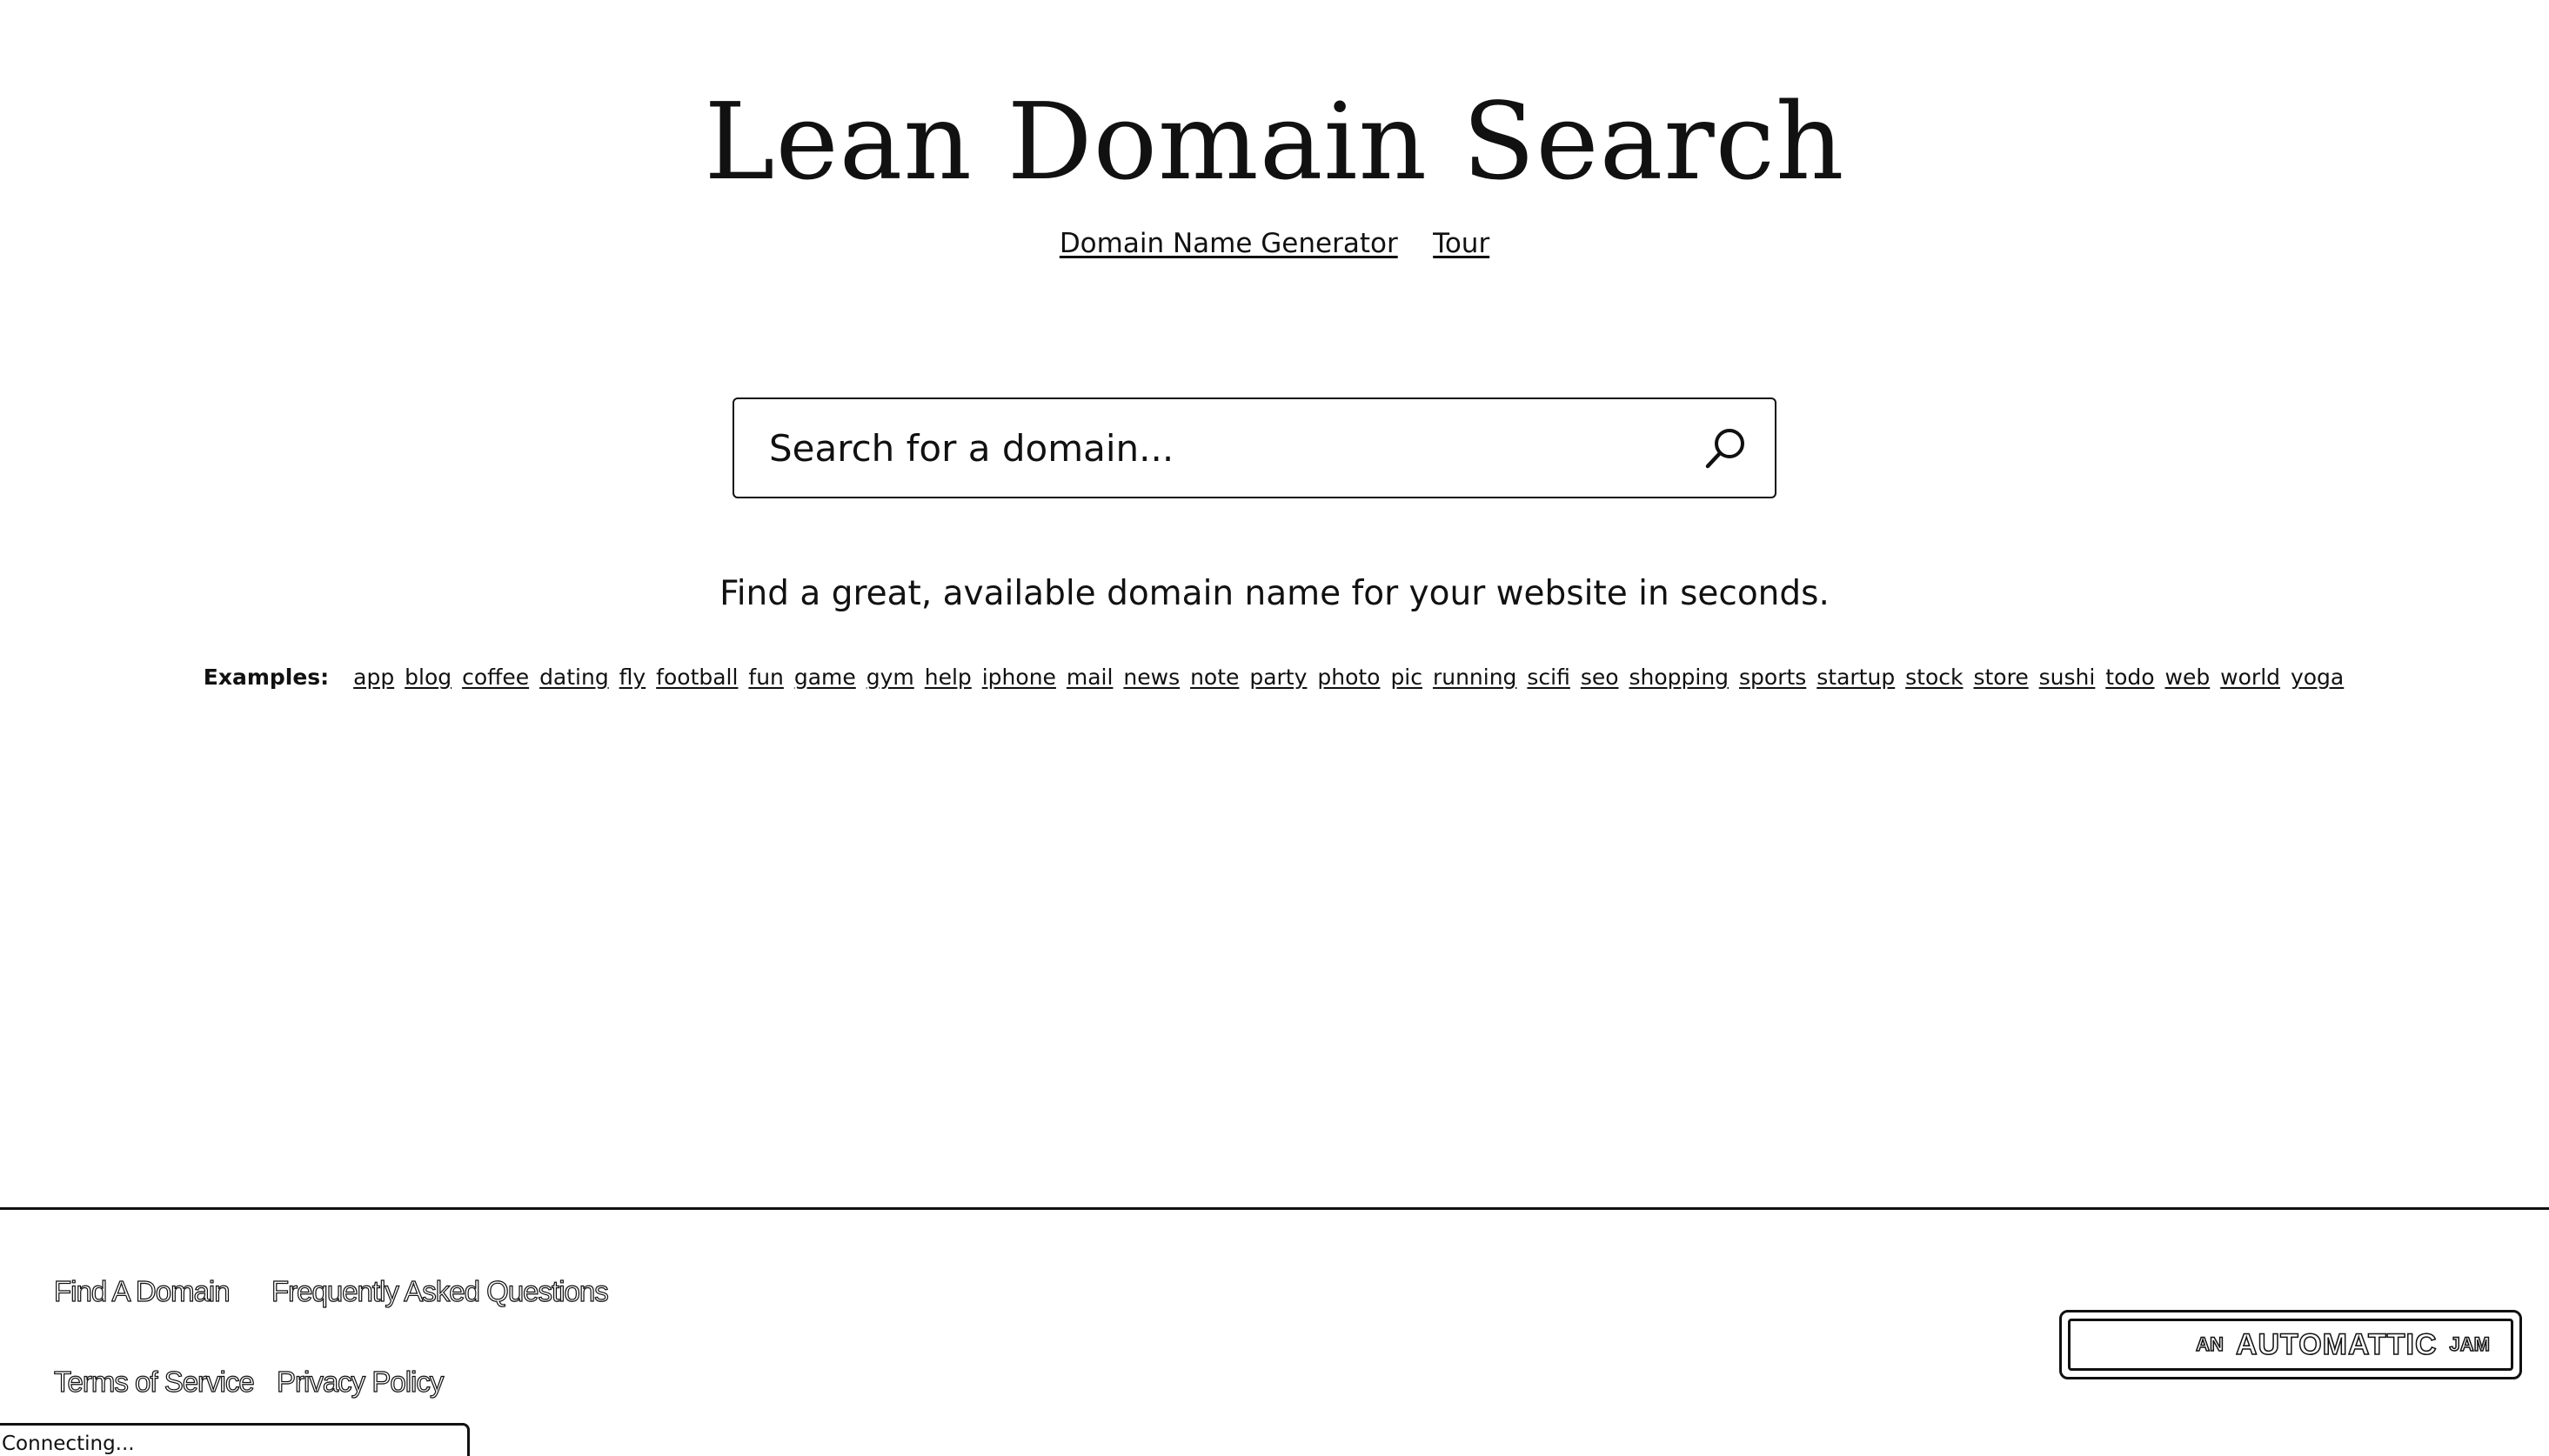  I want to click on example-link: football, so click(697, 677).